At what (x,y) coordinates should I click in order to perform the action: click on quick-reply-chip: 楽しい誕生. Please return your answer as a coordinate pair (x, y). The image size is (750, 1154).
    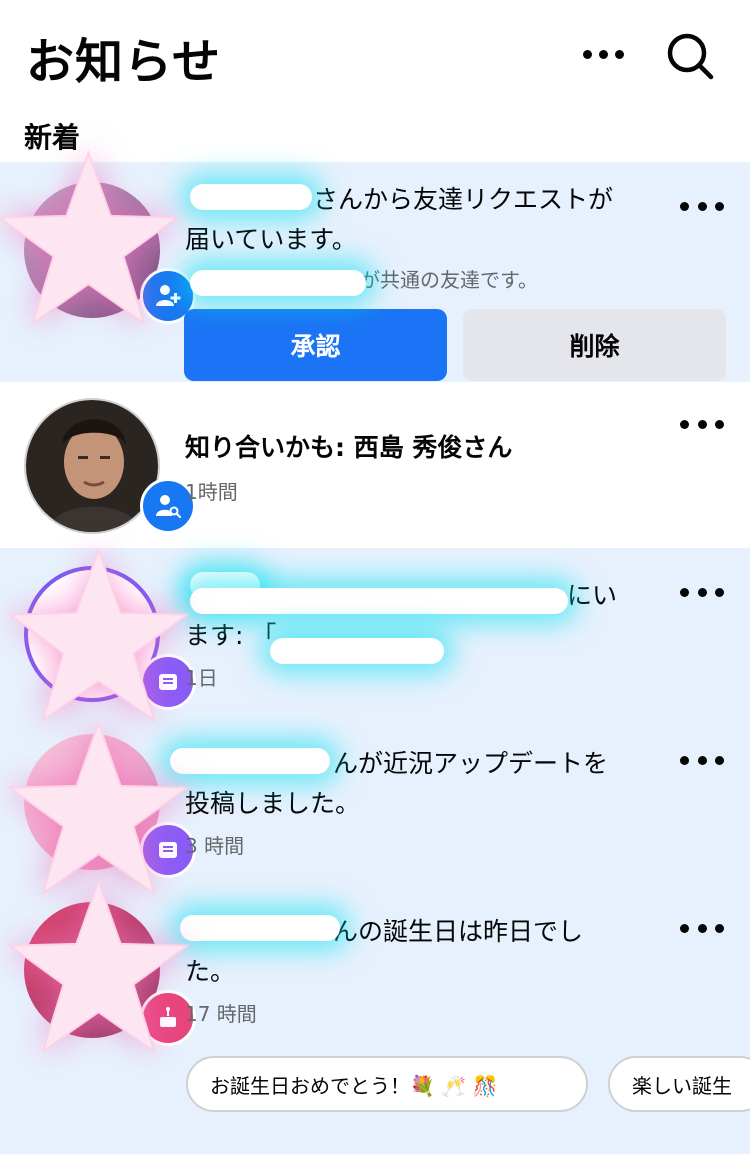
    Looking at the image, I should click on (679, 1084).